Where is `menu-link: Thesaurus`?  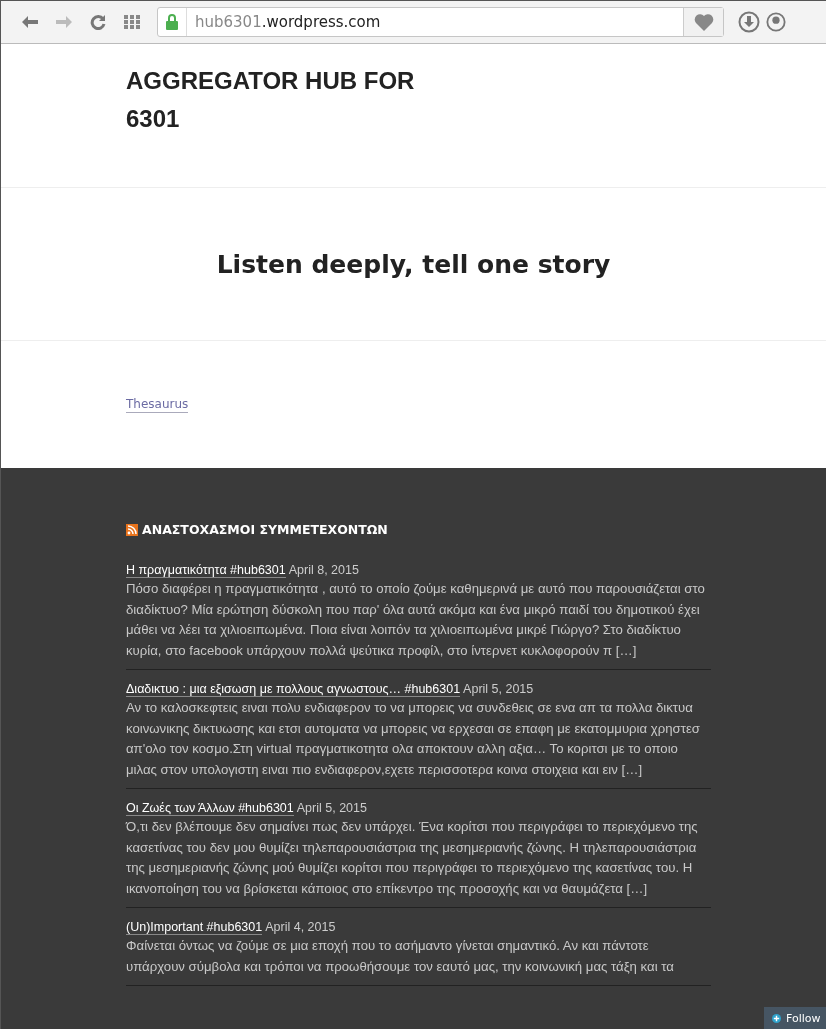 menu-link: Thesaurus is located at coordinates (157, 404).